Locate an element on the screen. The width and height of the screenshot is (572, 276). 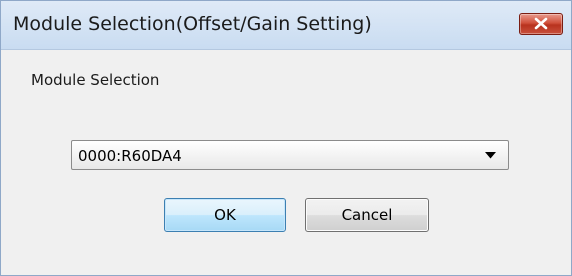
close-button is located at coordinates (541, 24).